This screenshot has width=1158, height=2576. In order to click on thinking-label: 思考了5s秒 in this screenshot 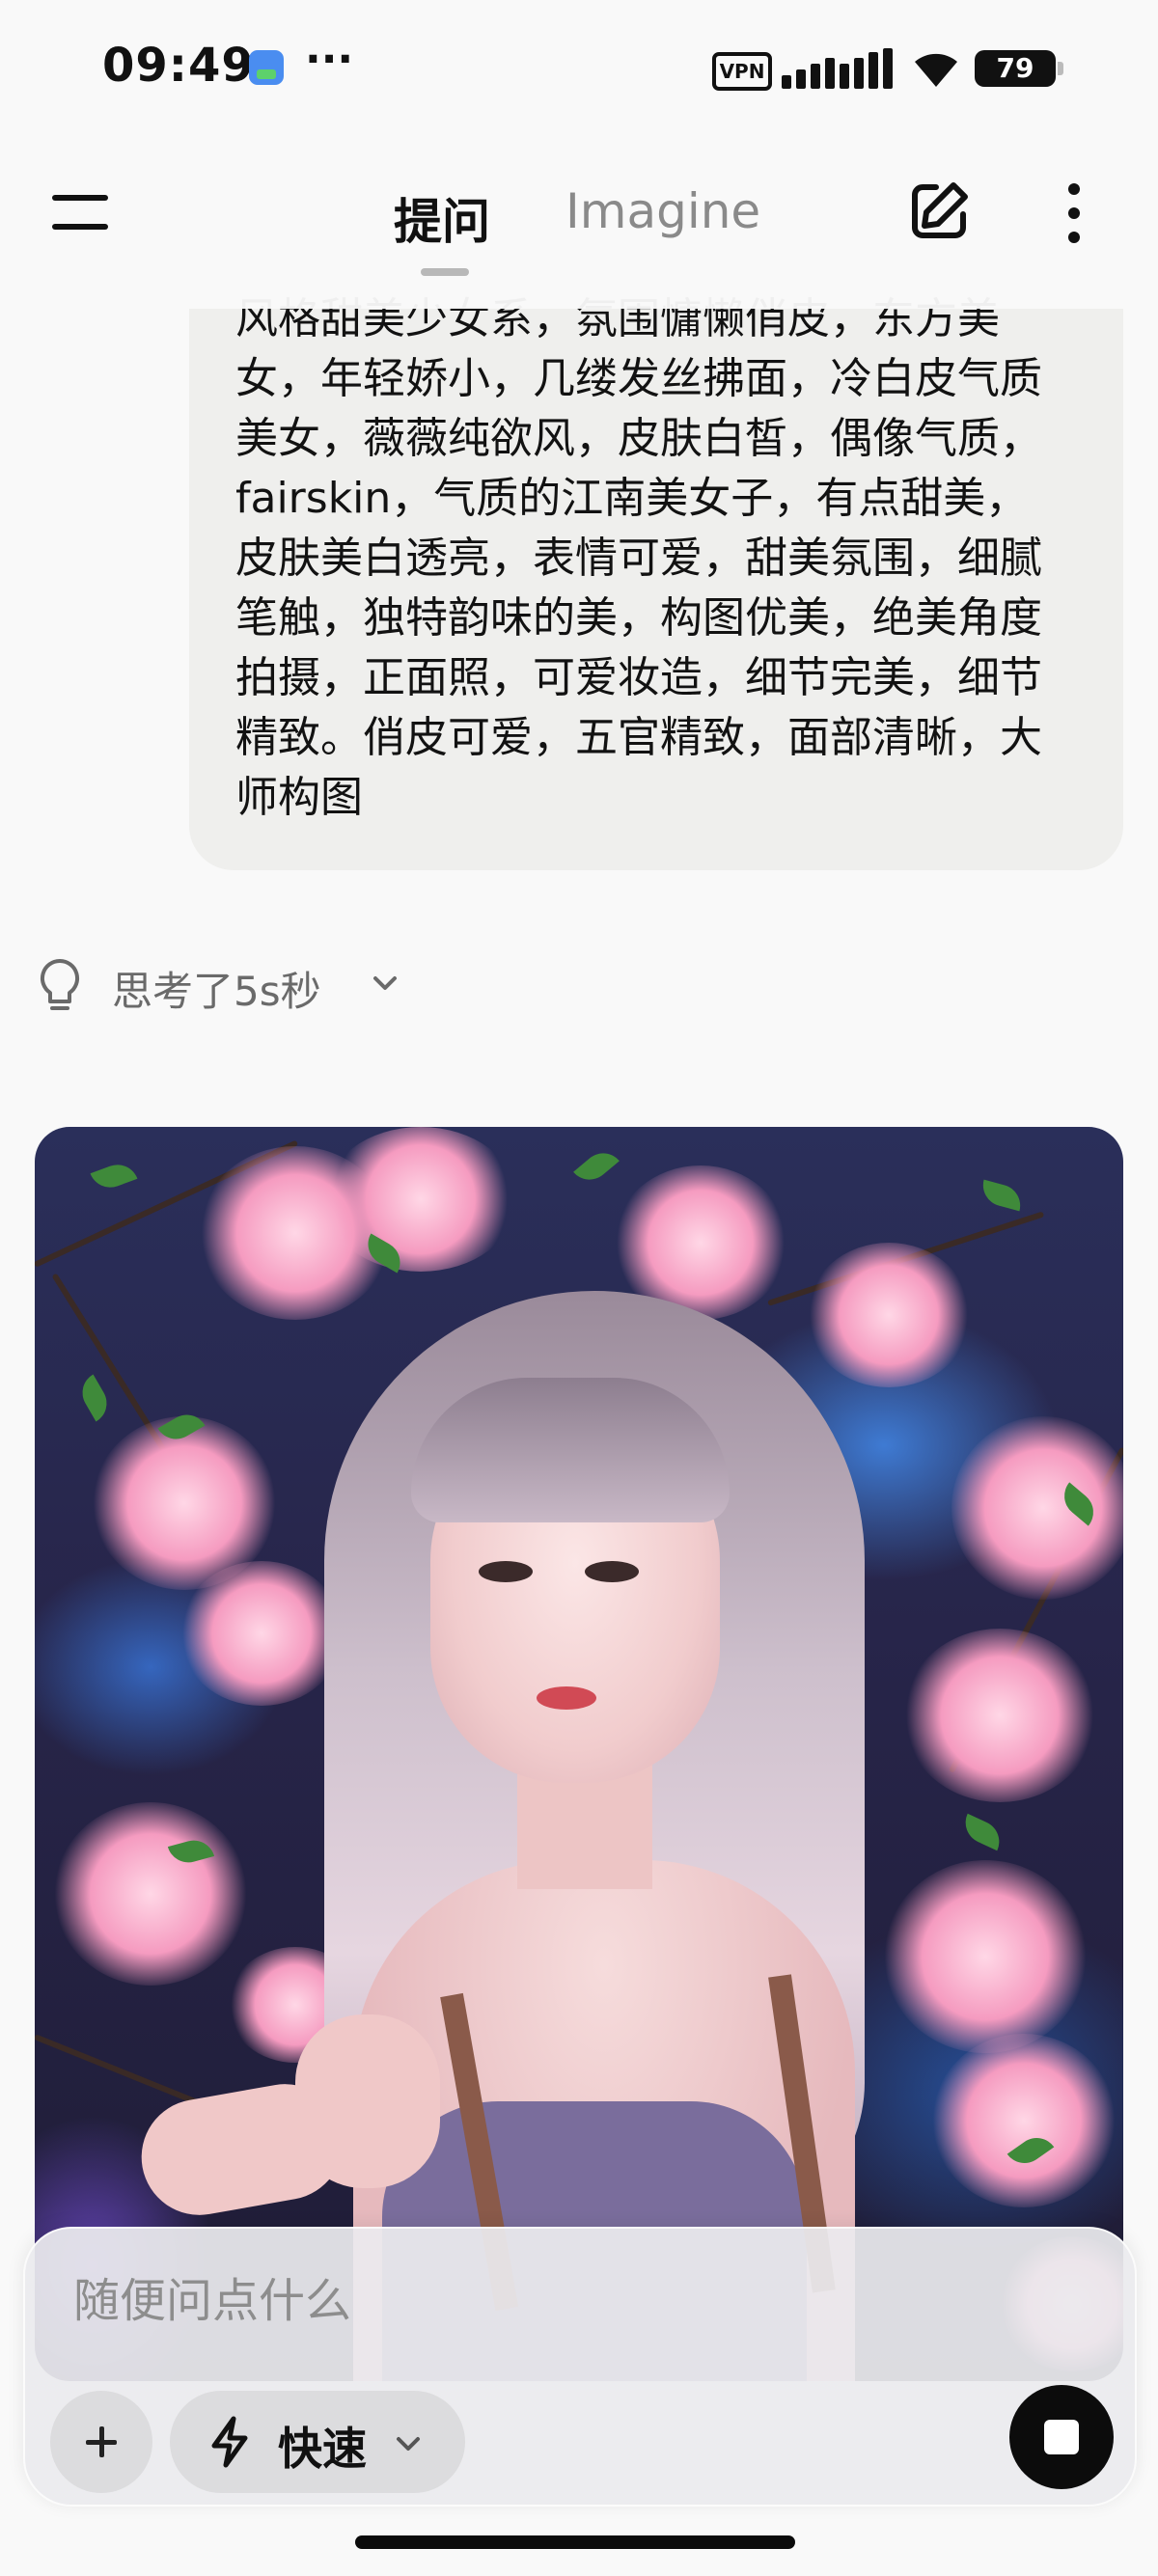, I will do `click(216, 992)`.